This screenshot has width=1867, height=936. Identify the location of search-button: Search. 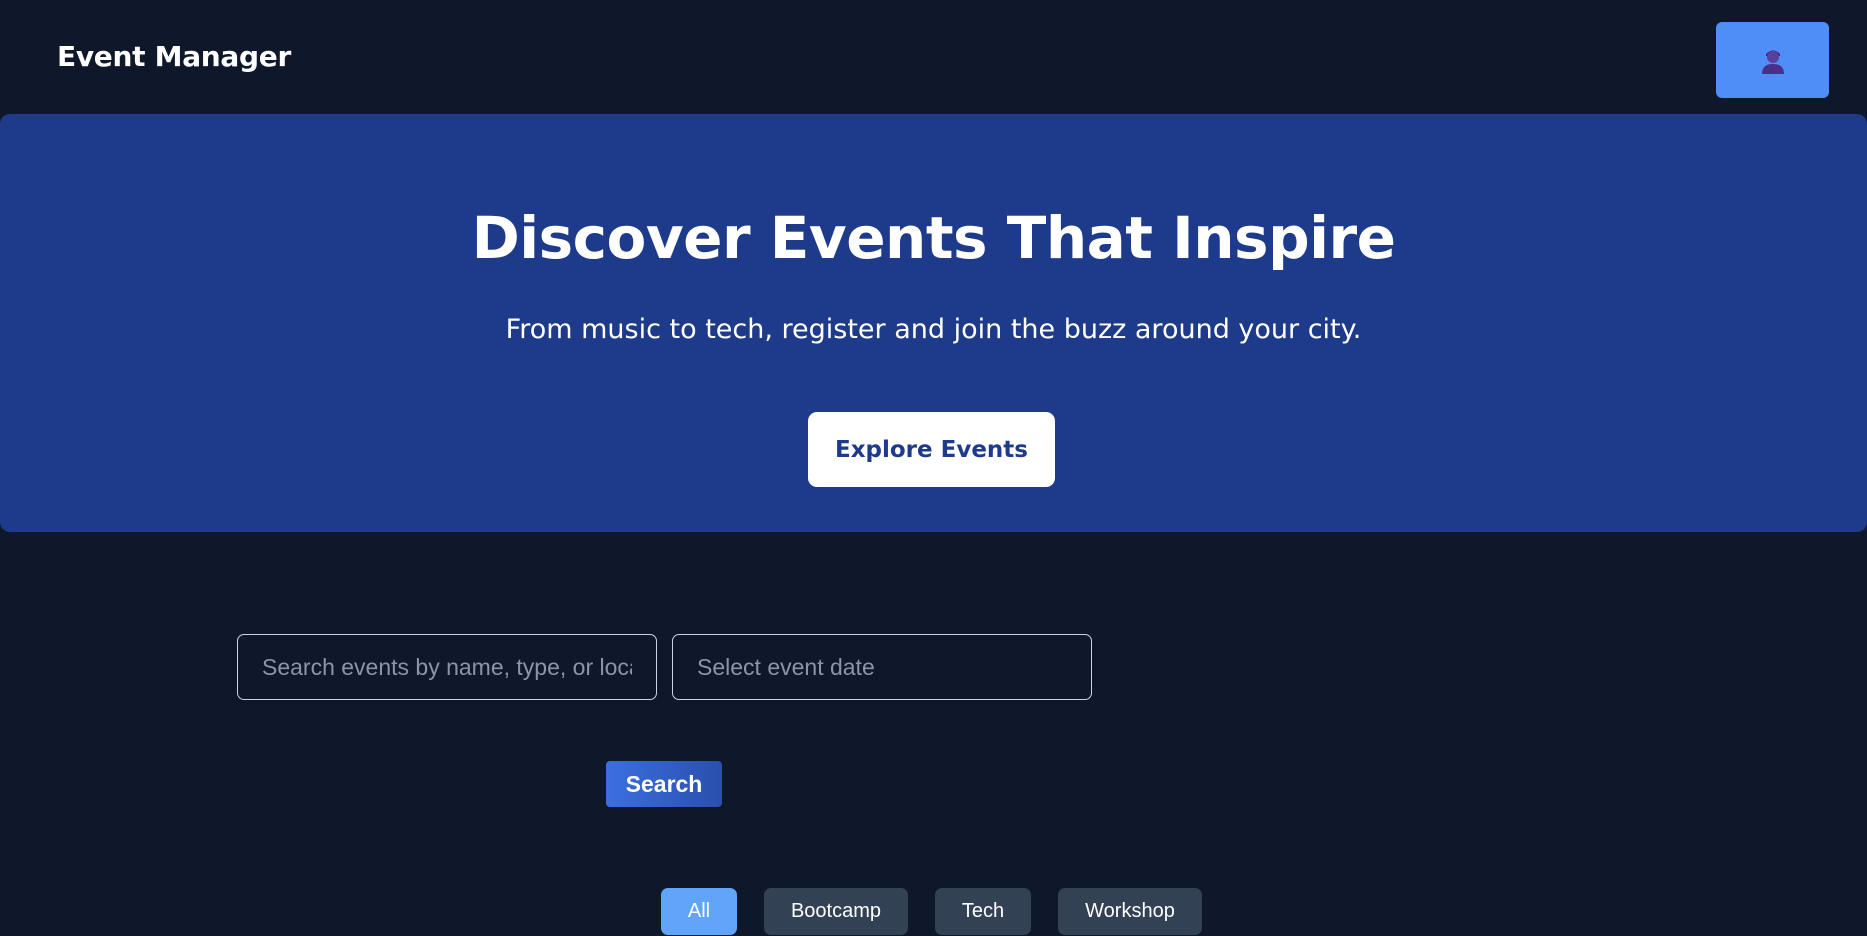
(664, 784).